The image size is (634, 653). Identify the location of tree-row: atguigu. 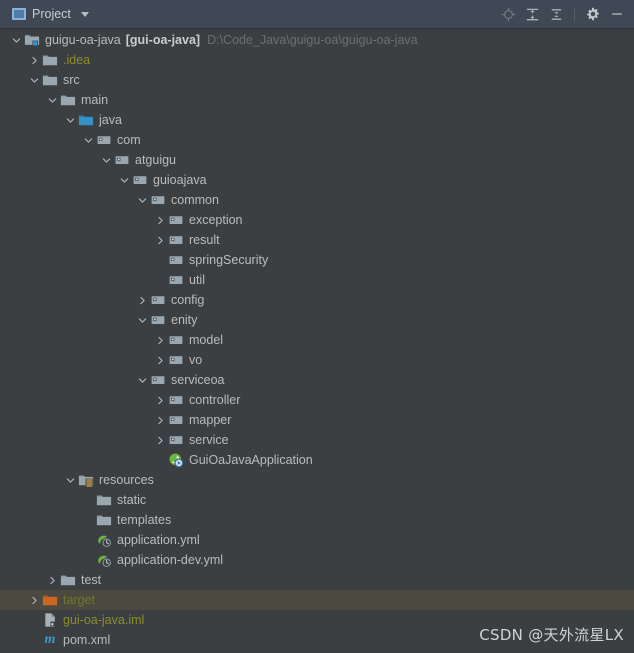
(317, 160).